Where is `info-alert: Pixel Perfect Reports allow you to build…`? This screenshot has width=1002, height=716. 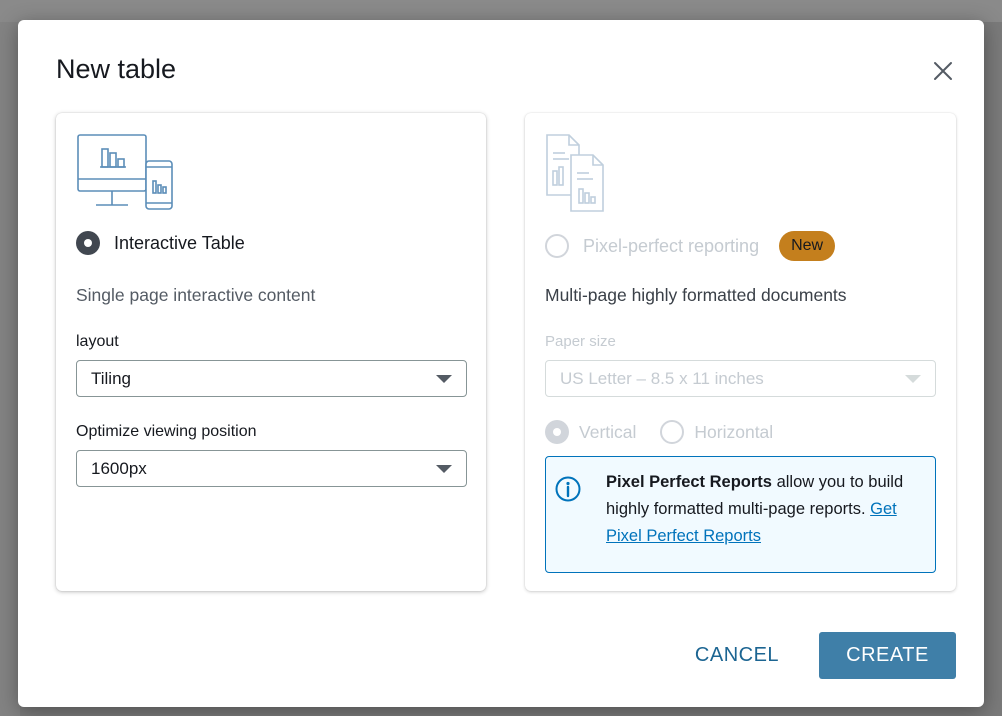 info-alert: Pixel Perfect Reports allow you to build… is located at coordinates (740, 514).